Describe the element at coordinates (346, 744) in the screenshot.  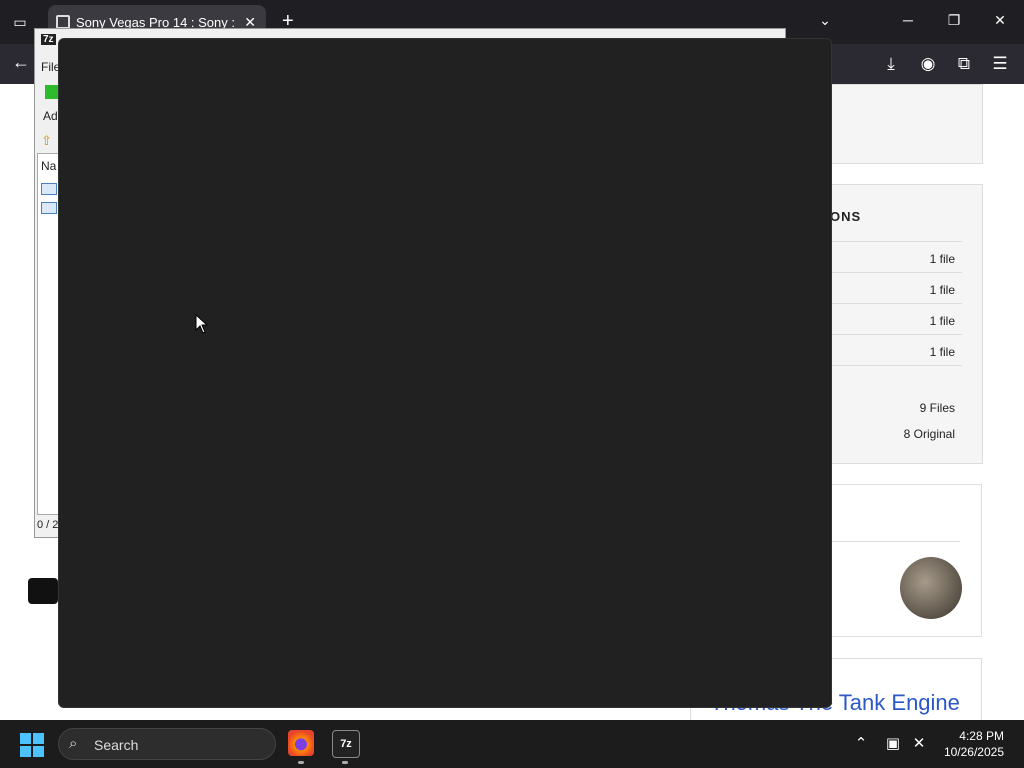
I see `seven-zip-taskbar-icon: 7z` at that location.